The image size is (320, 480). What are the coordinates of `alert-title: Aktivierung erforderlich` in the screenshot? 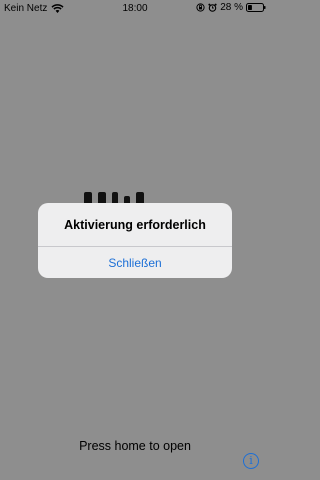 It's located at (135, 224).